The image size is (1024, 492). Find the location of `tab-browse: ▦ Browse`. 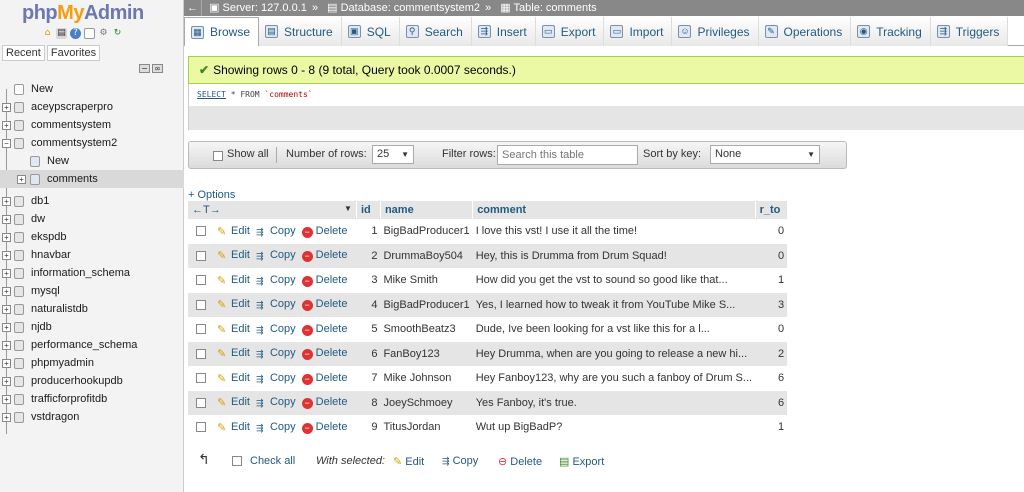

tab-browse: ▦ Browse is located at coordinates (222, 31).